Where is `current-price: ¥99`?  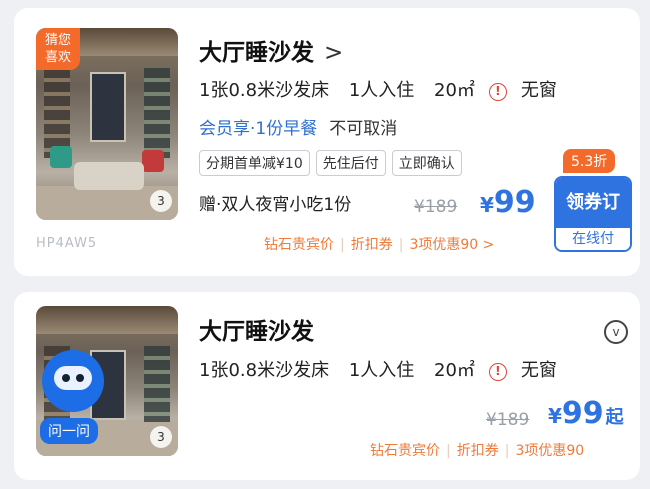 current-price: ¥99 is located at coordinates (508, 202).